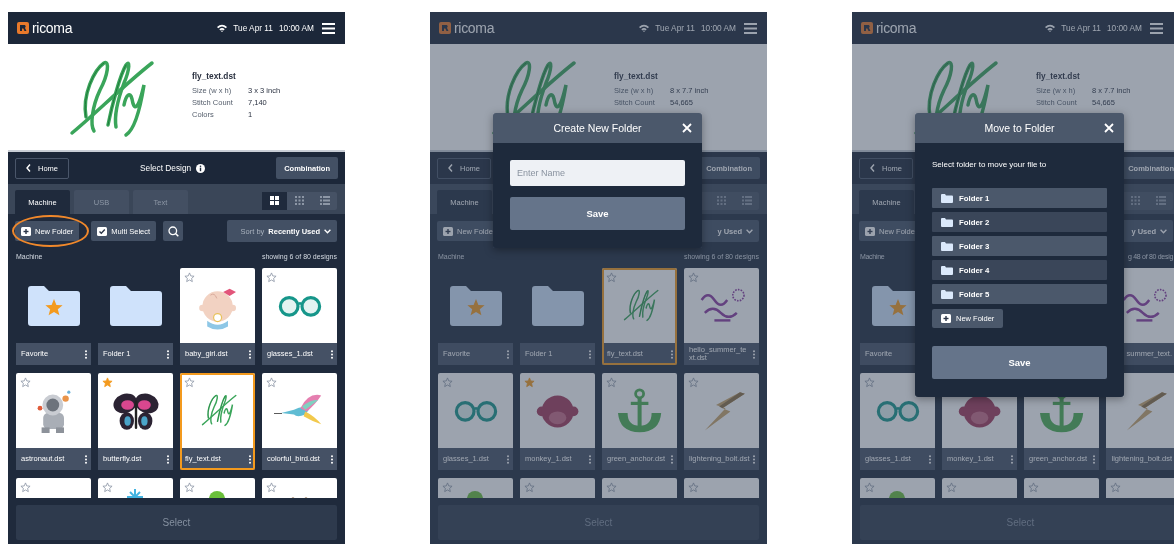  I want to click on view-button, so click(274, 200).